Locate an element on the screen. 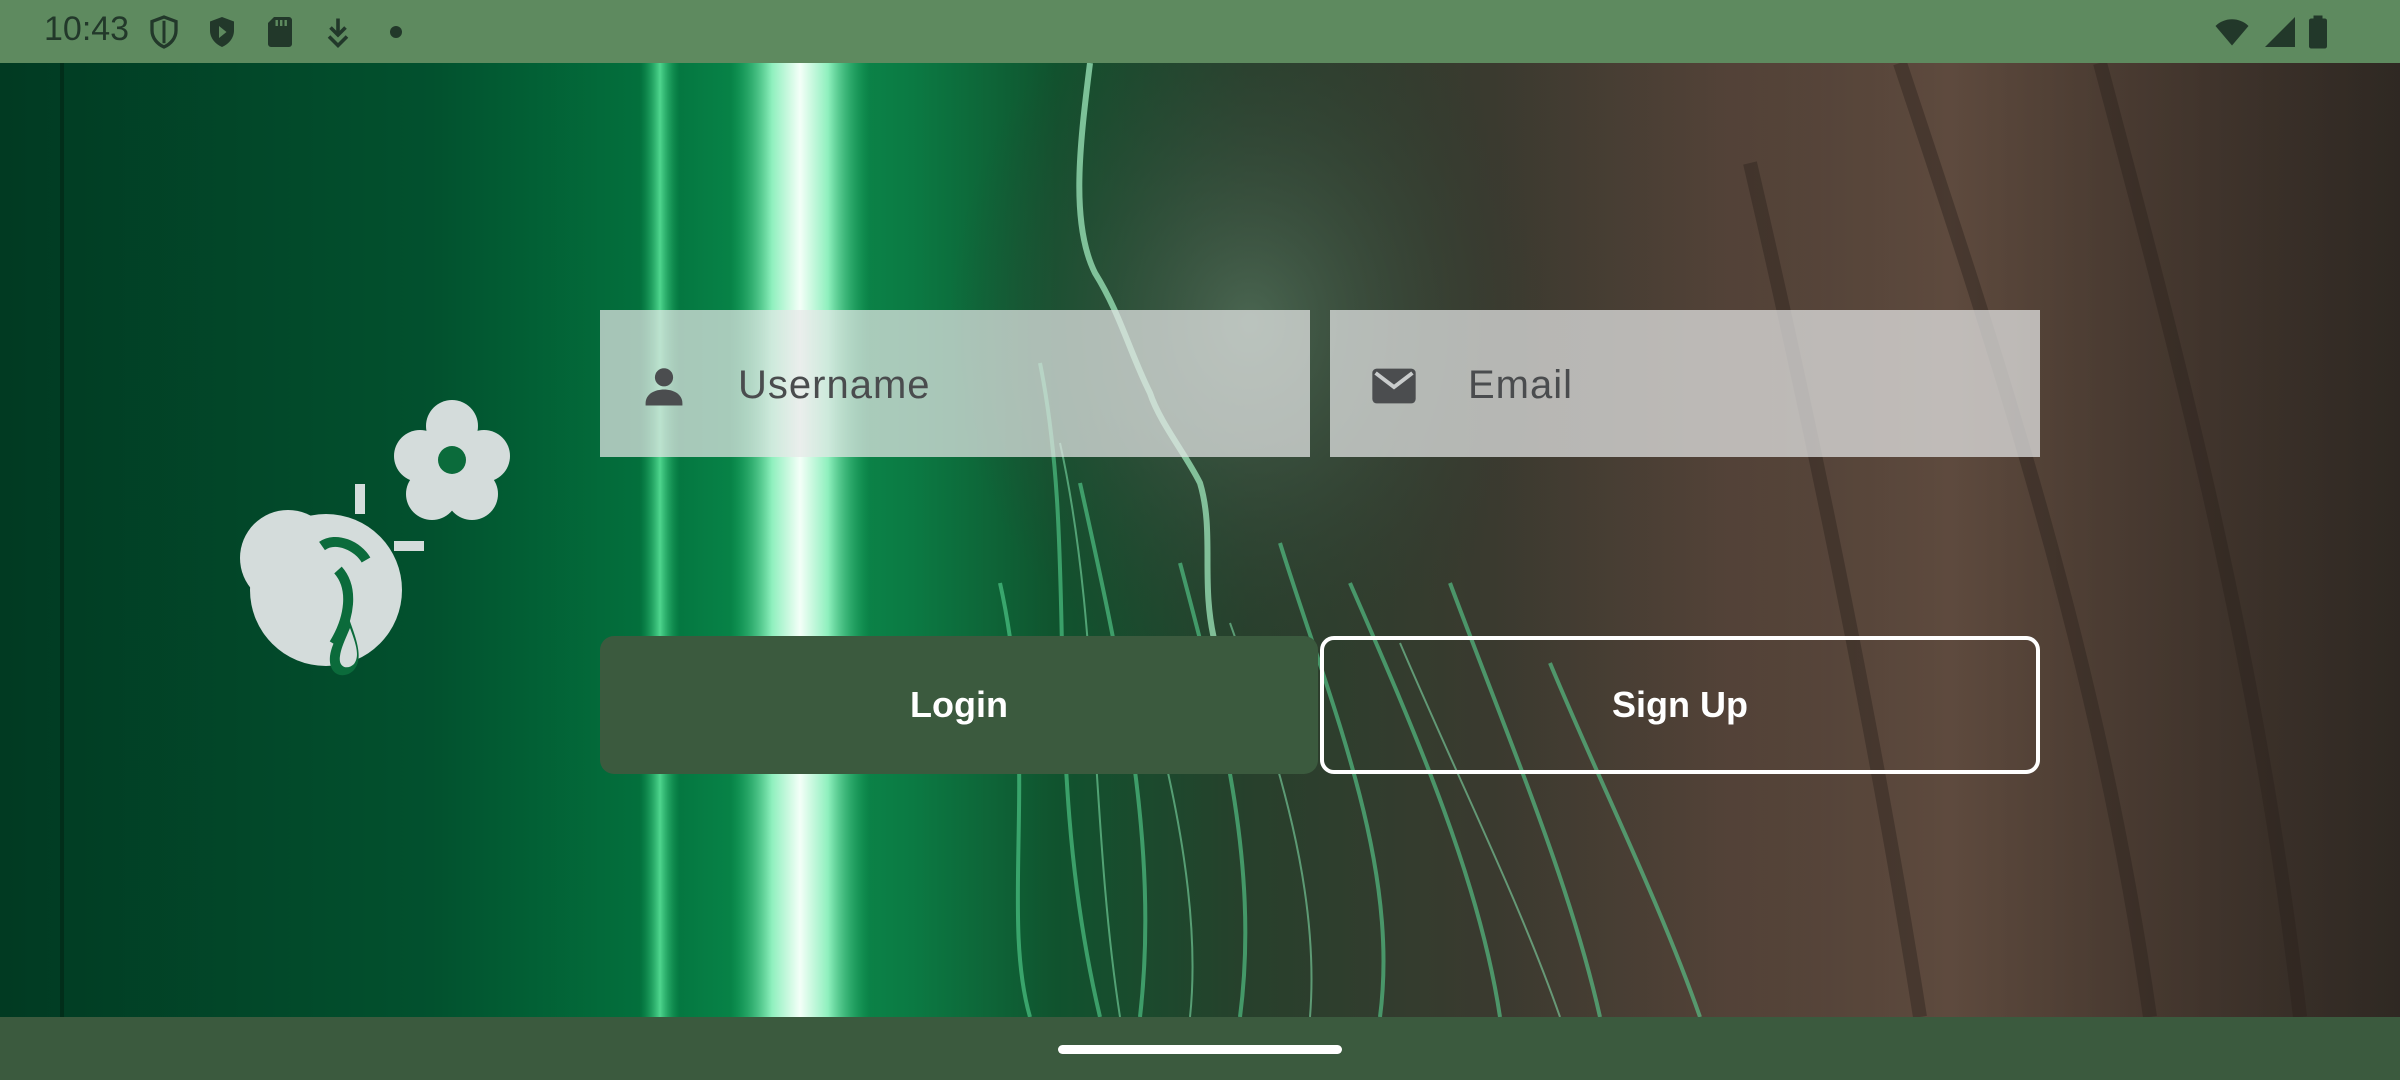  bee-flower-logo-icon is located at coordinates (375, 538).